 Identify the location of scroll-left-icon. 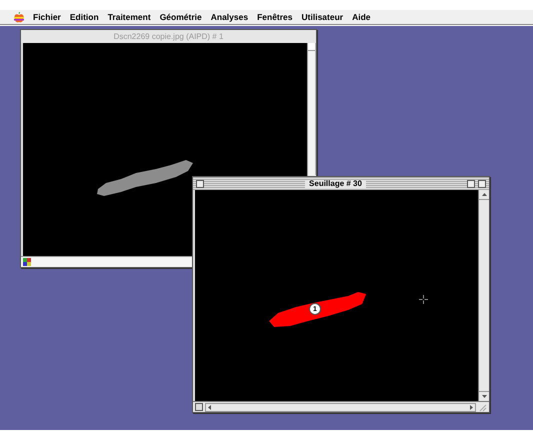
(209, 407).